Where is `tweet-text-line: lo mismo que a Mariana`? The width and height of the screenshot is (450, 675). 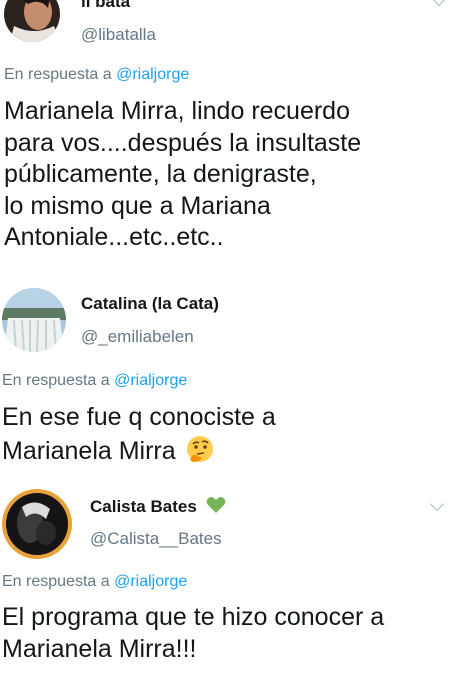 tweet-text-line: lo mismo que a Mariana is located at coordinates (137, 205).